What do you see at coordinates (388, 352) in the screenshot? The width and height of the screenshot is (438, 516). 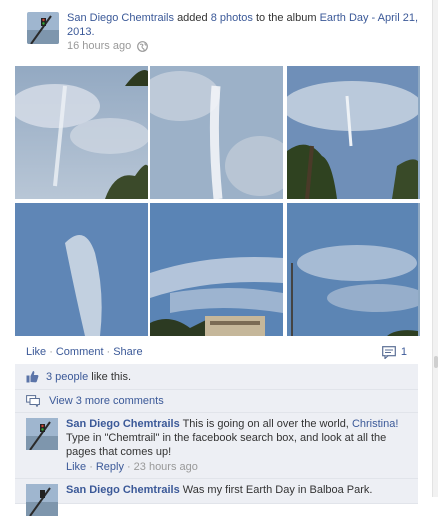 I see `comment-icon` at bounding box center [388, 352].